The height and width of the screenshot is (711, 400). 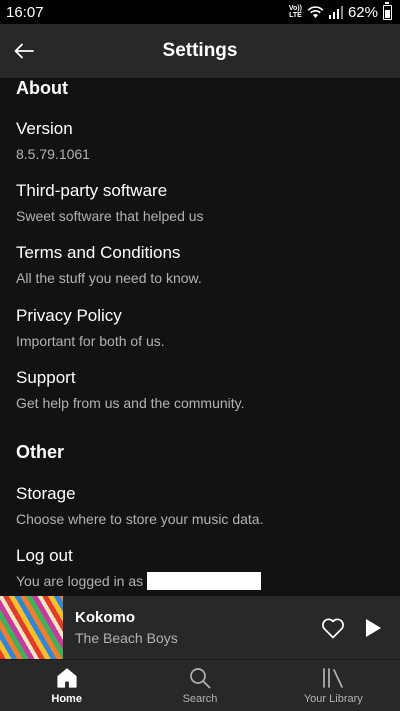 I want to click on section-header-other: Other, so click(x=40, y=452).